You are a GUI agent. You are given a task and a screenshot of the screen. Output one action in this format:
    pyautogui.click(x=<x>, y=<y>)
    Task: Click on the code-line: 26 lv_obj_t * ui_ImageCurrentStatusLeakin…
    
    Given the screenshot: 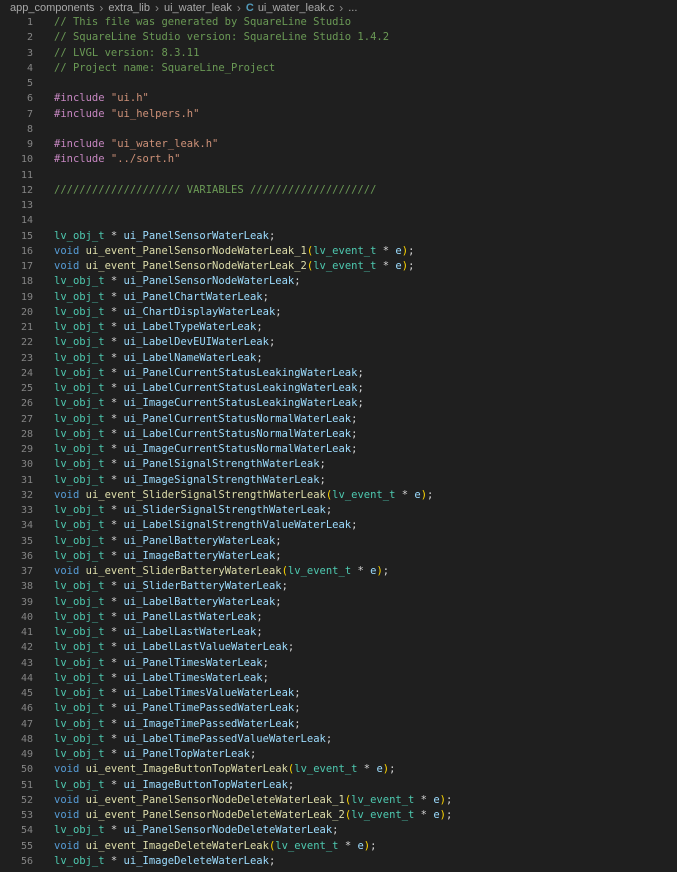 What is the action you would take?
    pyautogui.click(x=338, y=403)
    